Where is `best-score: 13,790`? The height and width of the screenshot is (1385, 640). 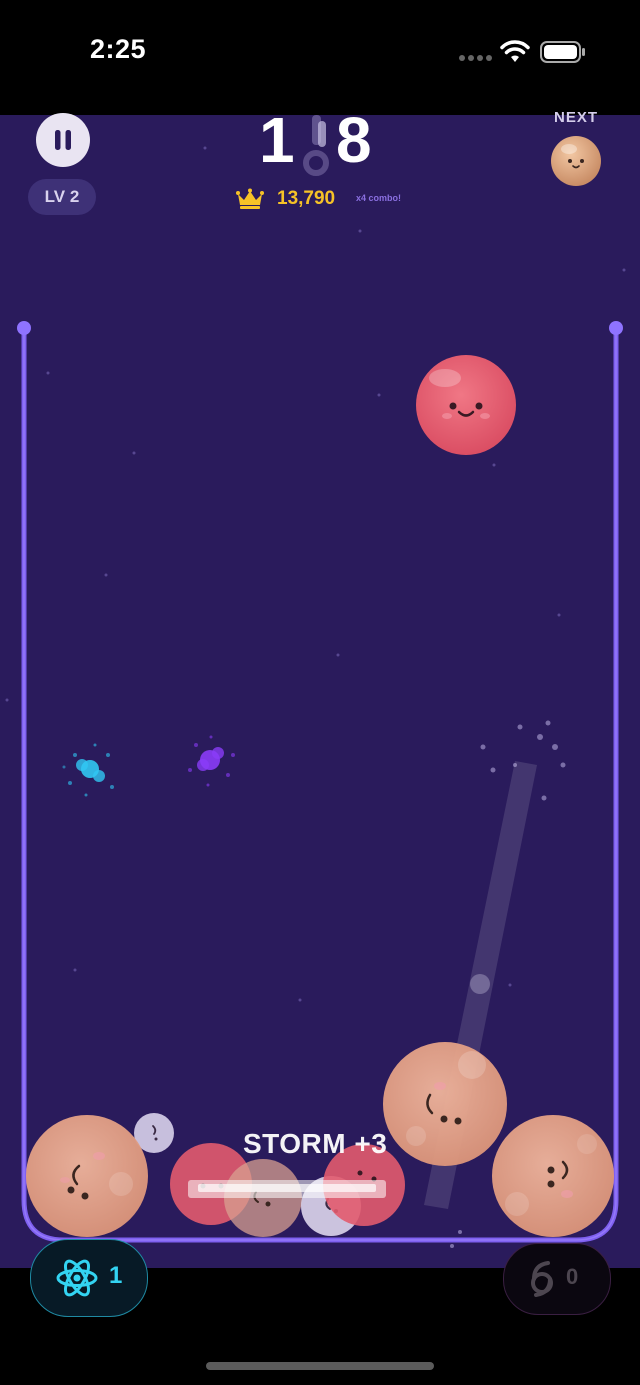 best-score: 13,790 is located at coordinates (306, 198).